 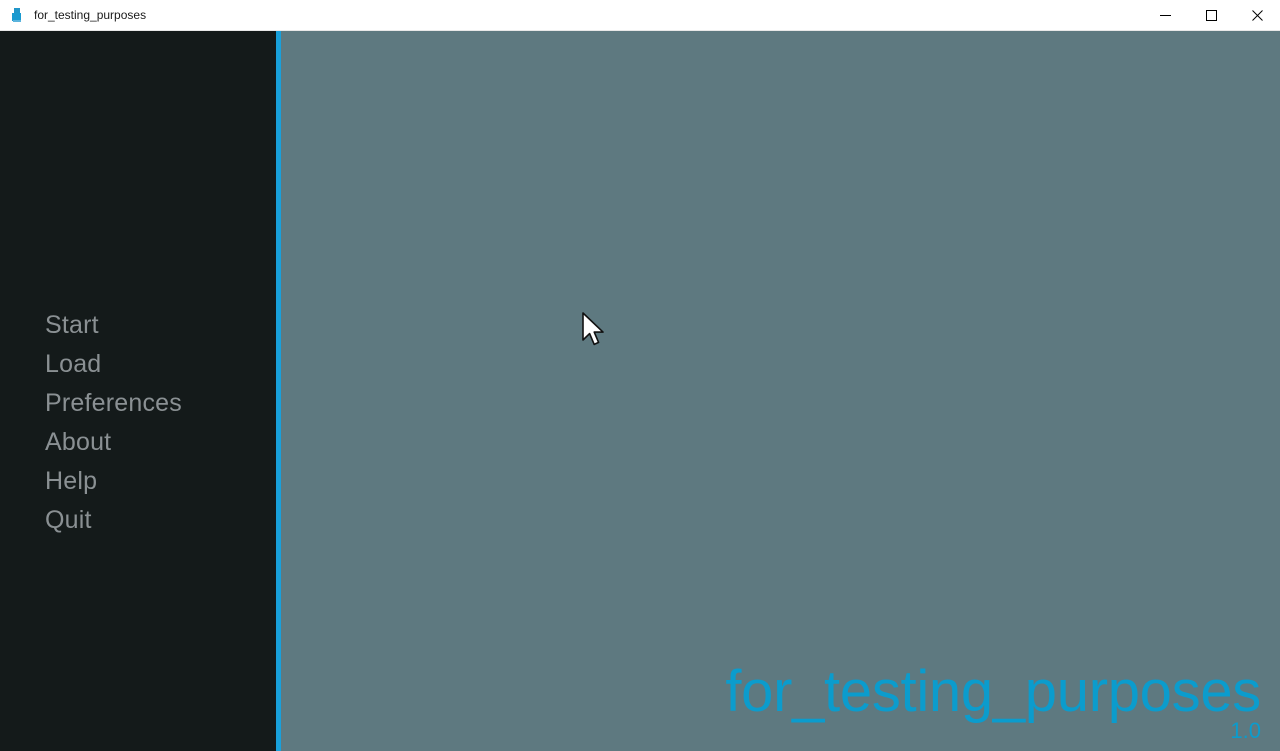 I want to click on brand-title: for_testing_purposes, so click(x=993, y=691).